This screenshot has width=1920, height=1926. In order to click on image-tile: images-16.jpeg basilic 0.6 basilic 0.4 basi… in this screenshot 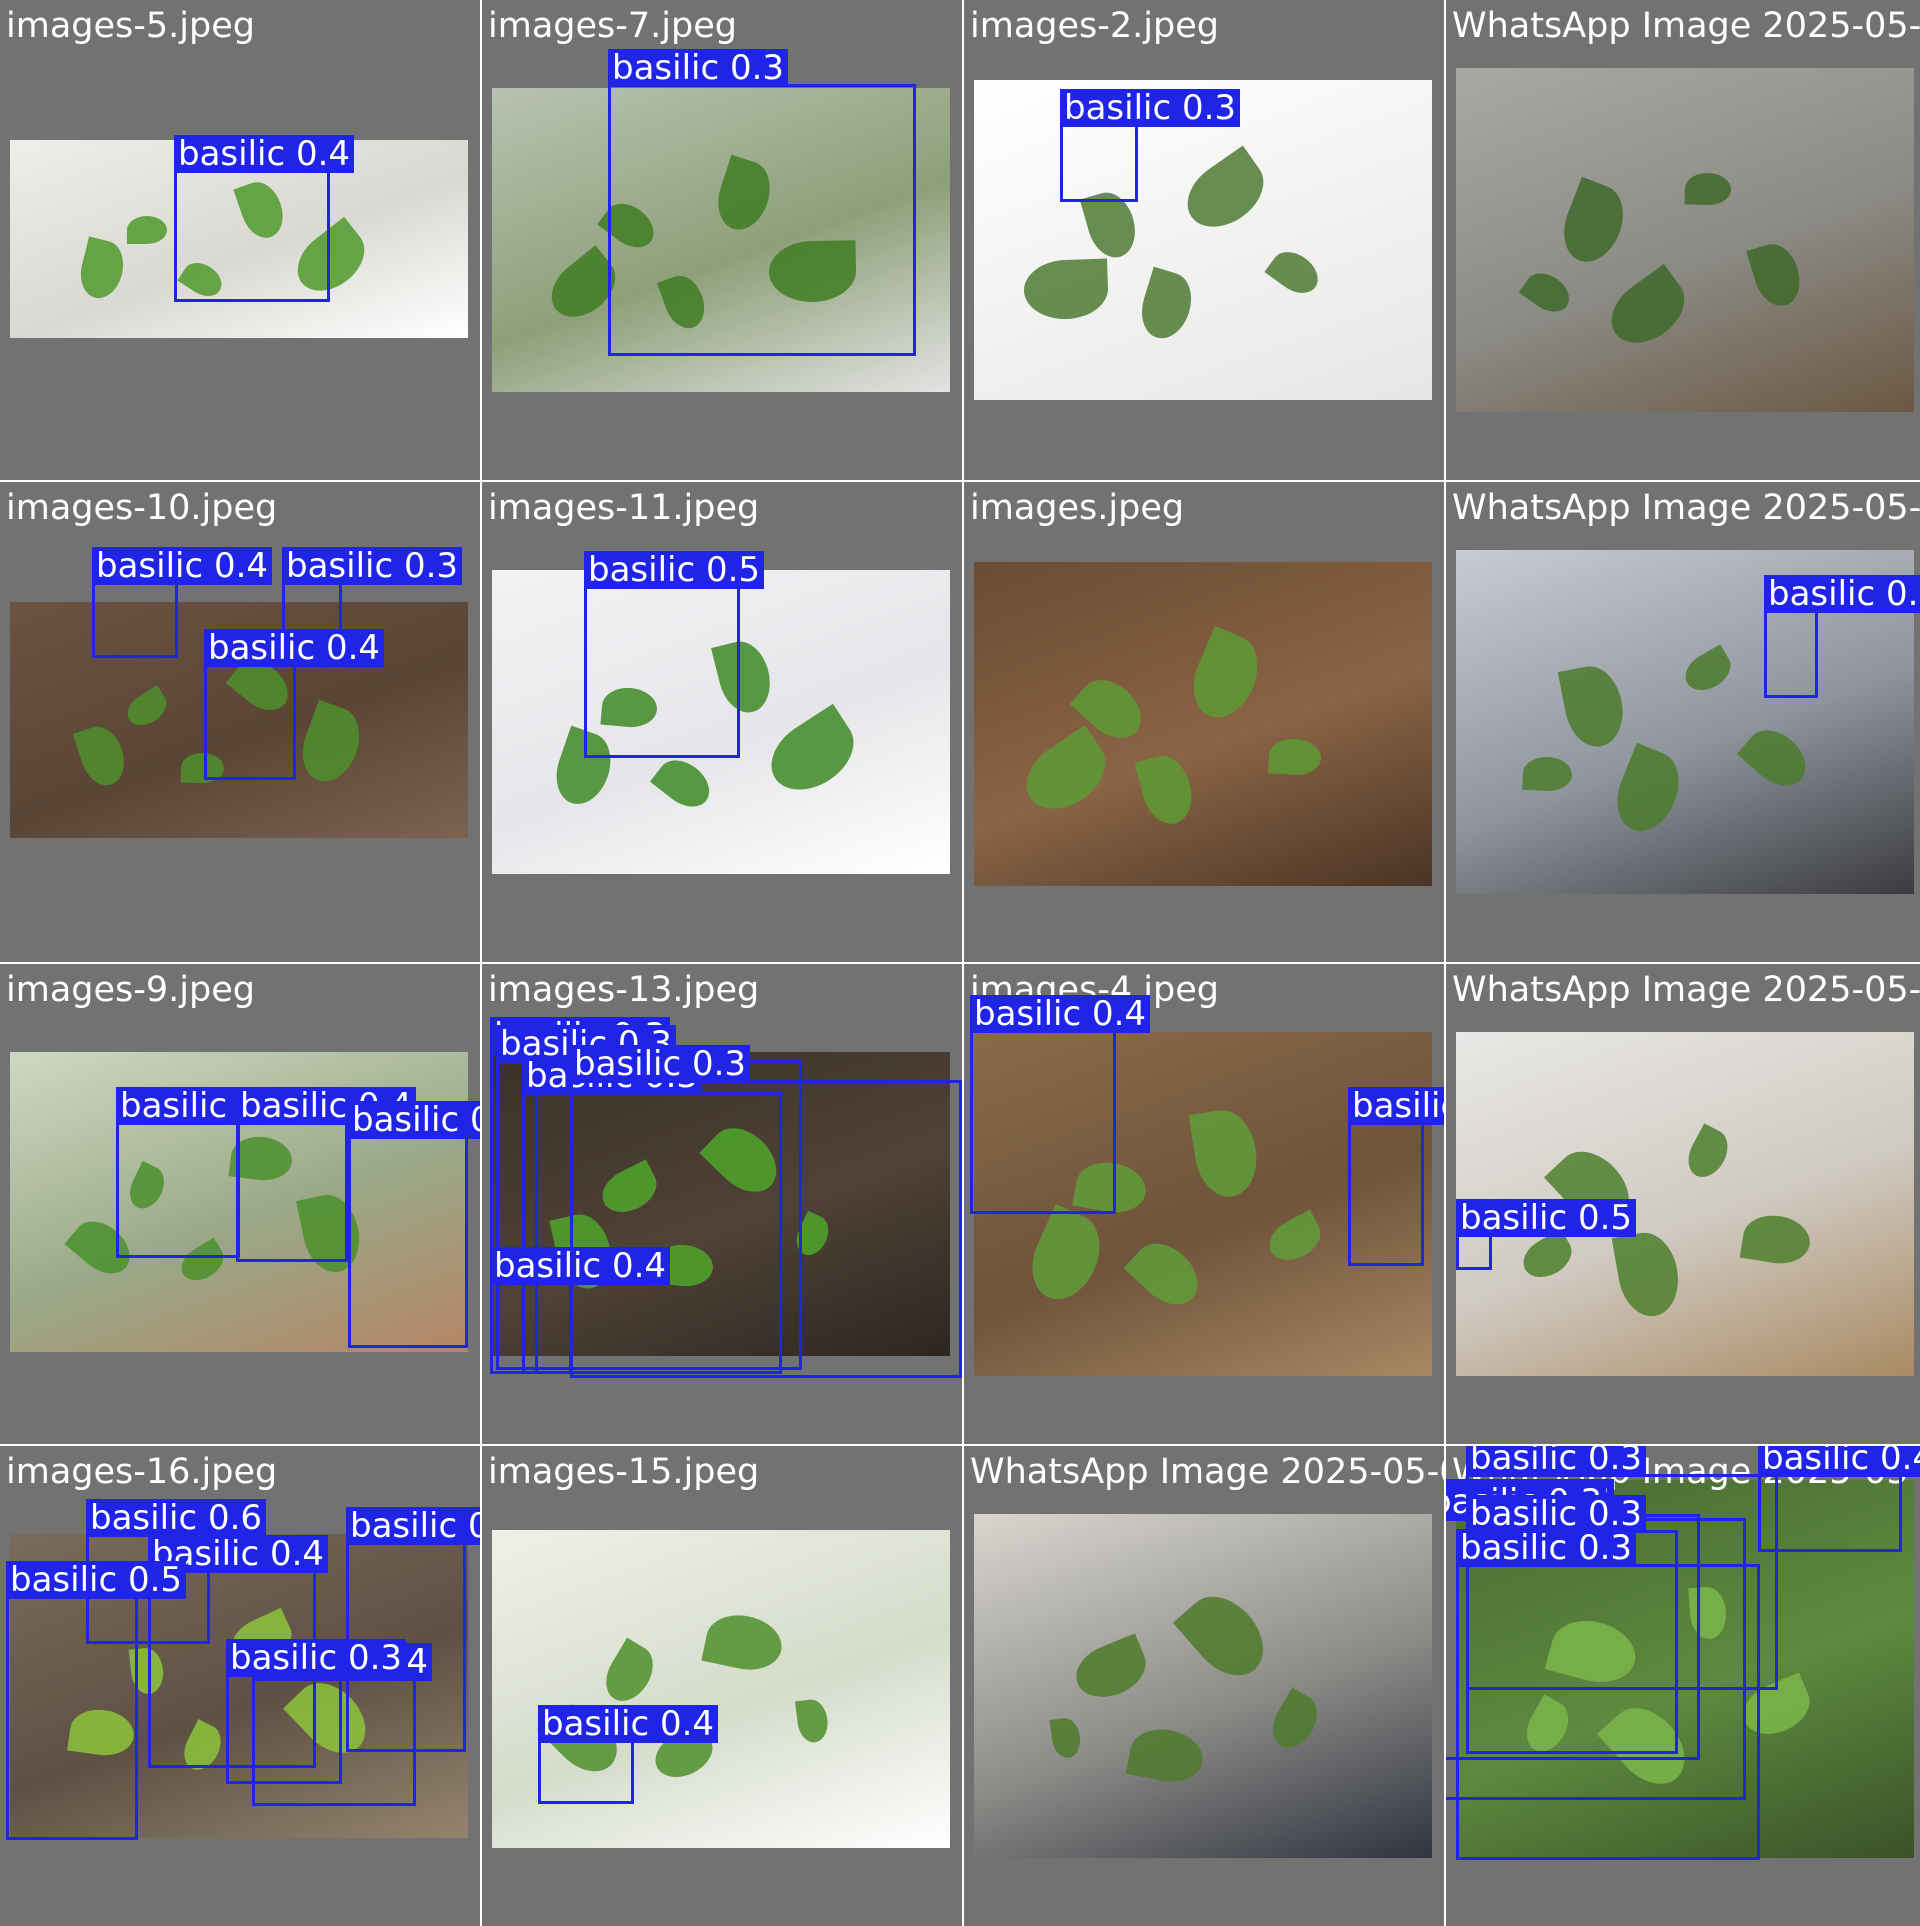, I will do `click(240, 1686)`.